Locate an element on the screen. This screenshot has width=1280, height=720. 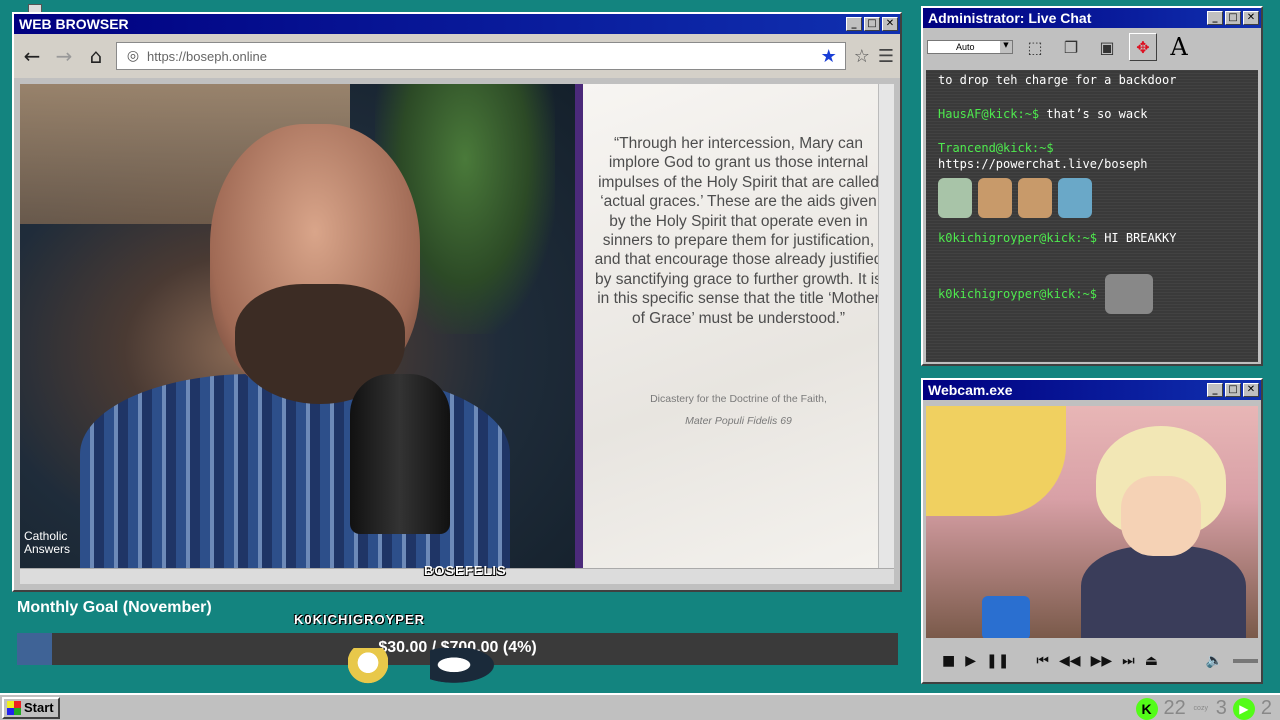
chevron-down-icon: ▼ is located at coordinates (1006, 47).